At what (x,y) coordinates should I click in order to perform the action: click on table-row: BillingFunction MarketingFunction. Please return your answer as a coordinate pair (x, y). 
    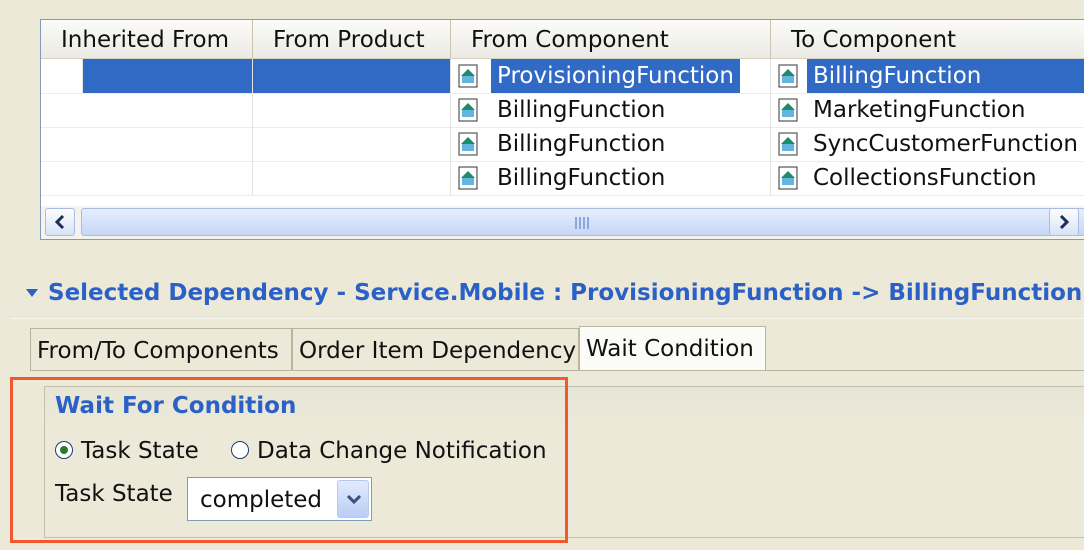
    Looking at the image, I should click on (562, 110).